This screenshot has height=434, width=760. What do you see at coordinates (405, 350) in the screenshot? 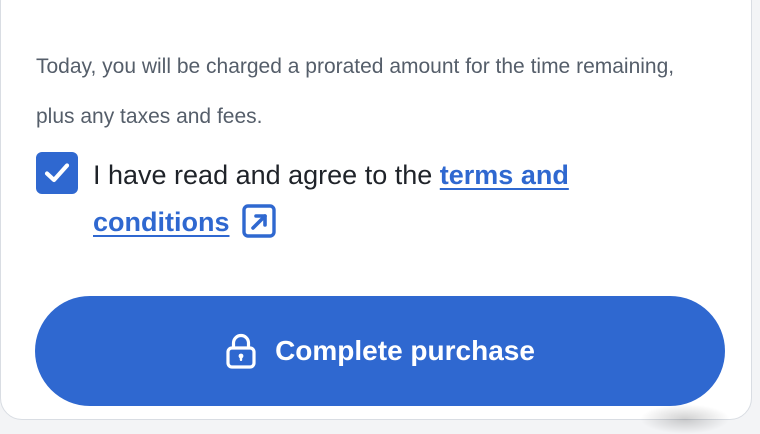
I see `complete-purchase-label: Complete purchase` at bounding box center [405, 350].